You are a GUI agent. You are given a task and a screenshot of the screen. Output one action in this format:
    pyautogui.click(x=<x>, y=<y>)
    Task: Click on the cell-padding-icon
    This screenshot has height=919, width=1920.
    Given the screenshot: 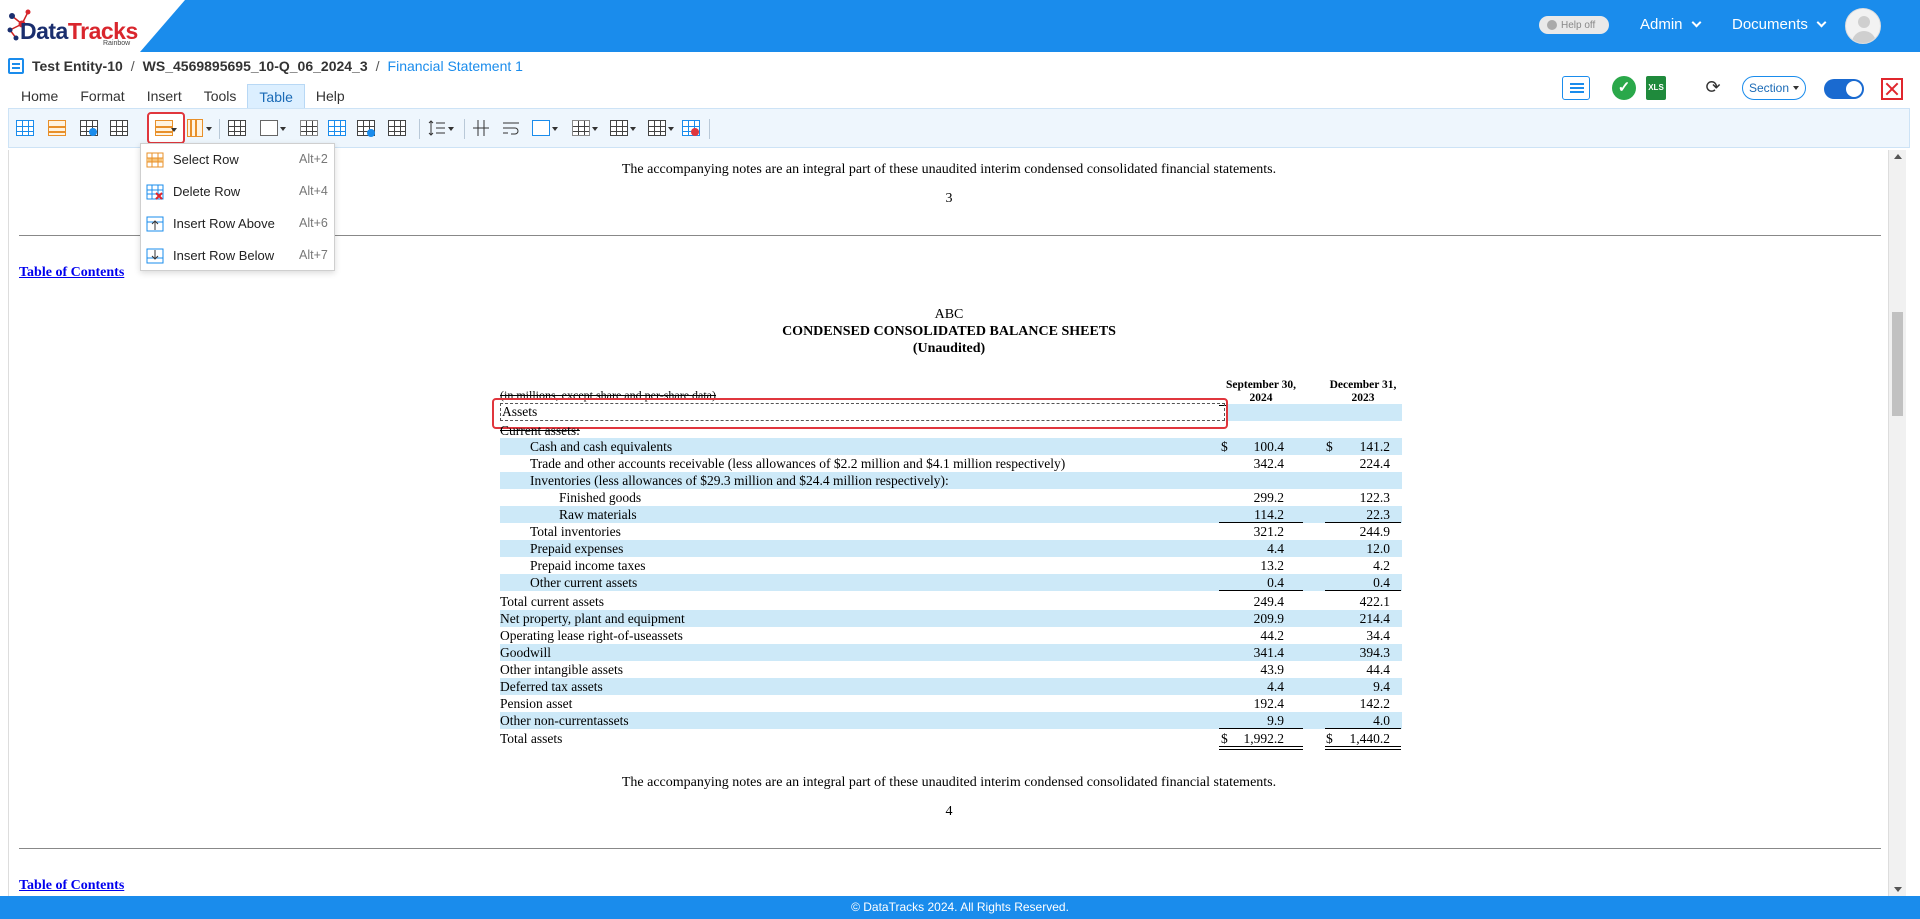 What is the action you would take?
    pyautogui.click(x=622, y=128)
    